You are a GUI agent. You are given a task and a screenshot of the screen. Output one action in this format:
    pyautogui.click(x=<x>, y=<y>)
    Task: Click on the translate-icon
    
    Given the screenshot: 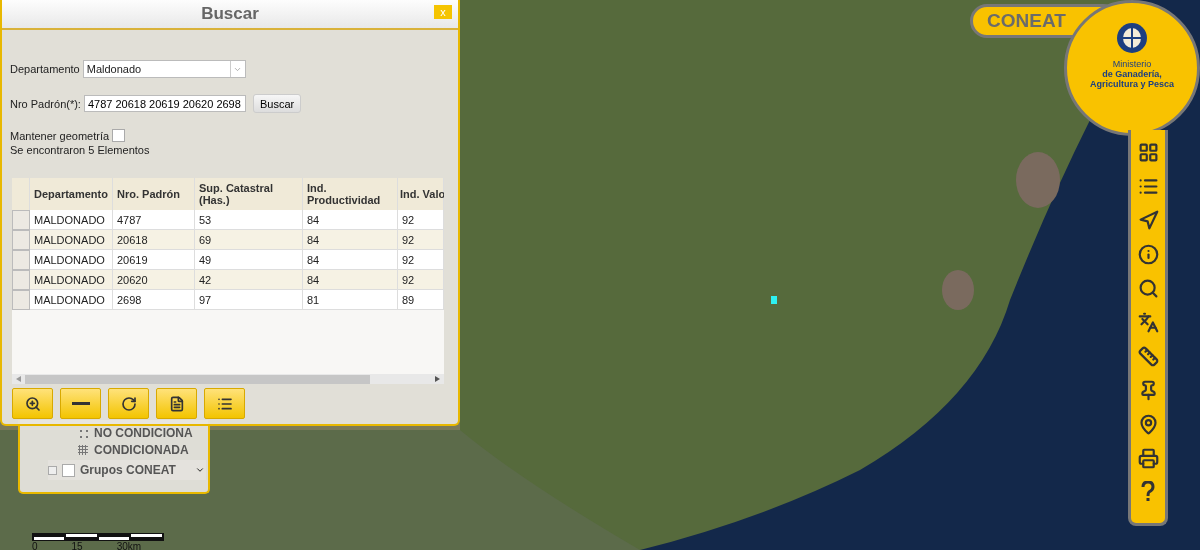 What is the action you would take?
    pyautogui.click(x=1148, y=322)
    